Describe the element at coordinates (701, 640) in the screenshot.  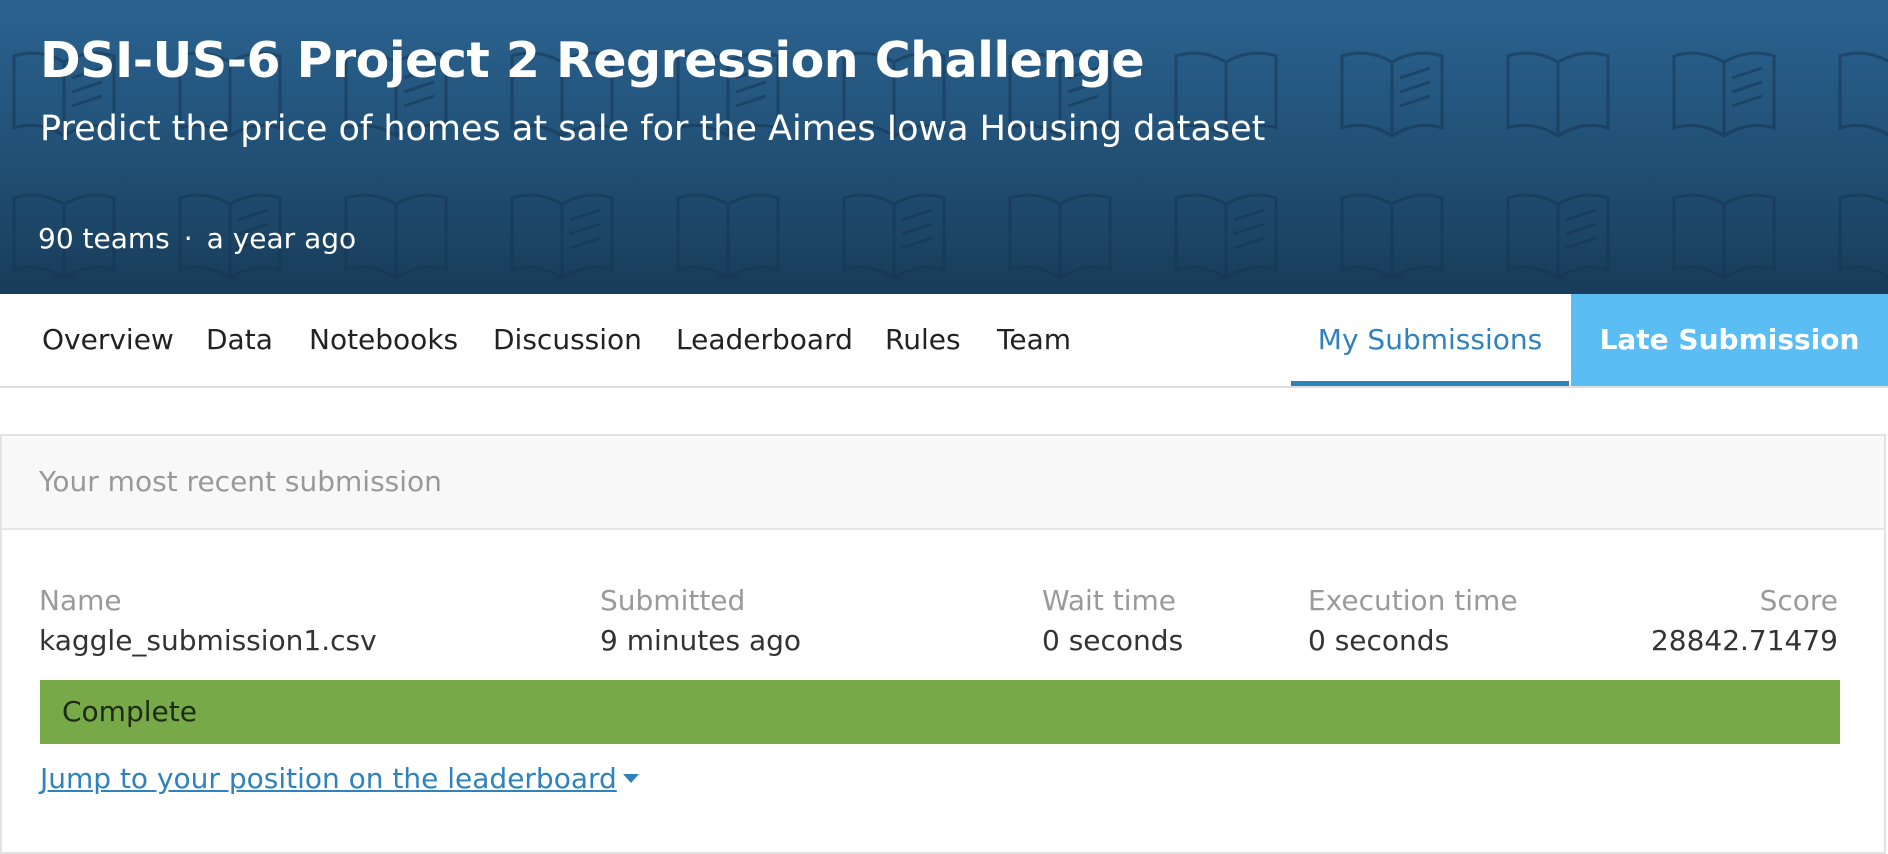
I see `submitted-value: 9 minutes ago` at that location.